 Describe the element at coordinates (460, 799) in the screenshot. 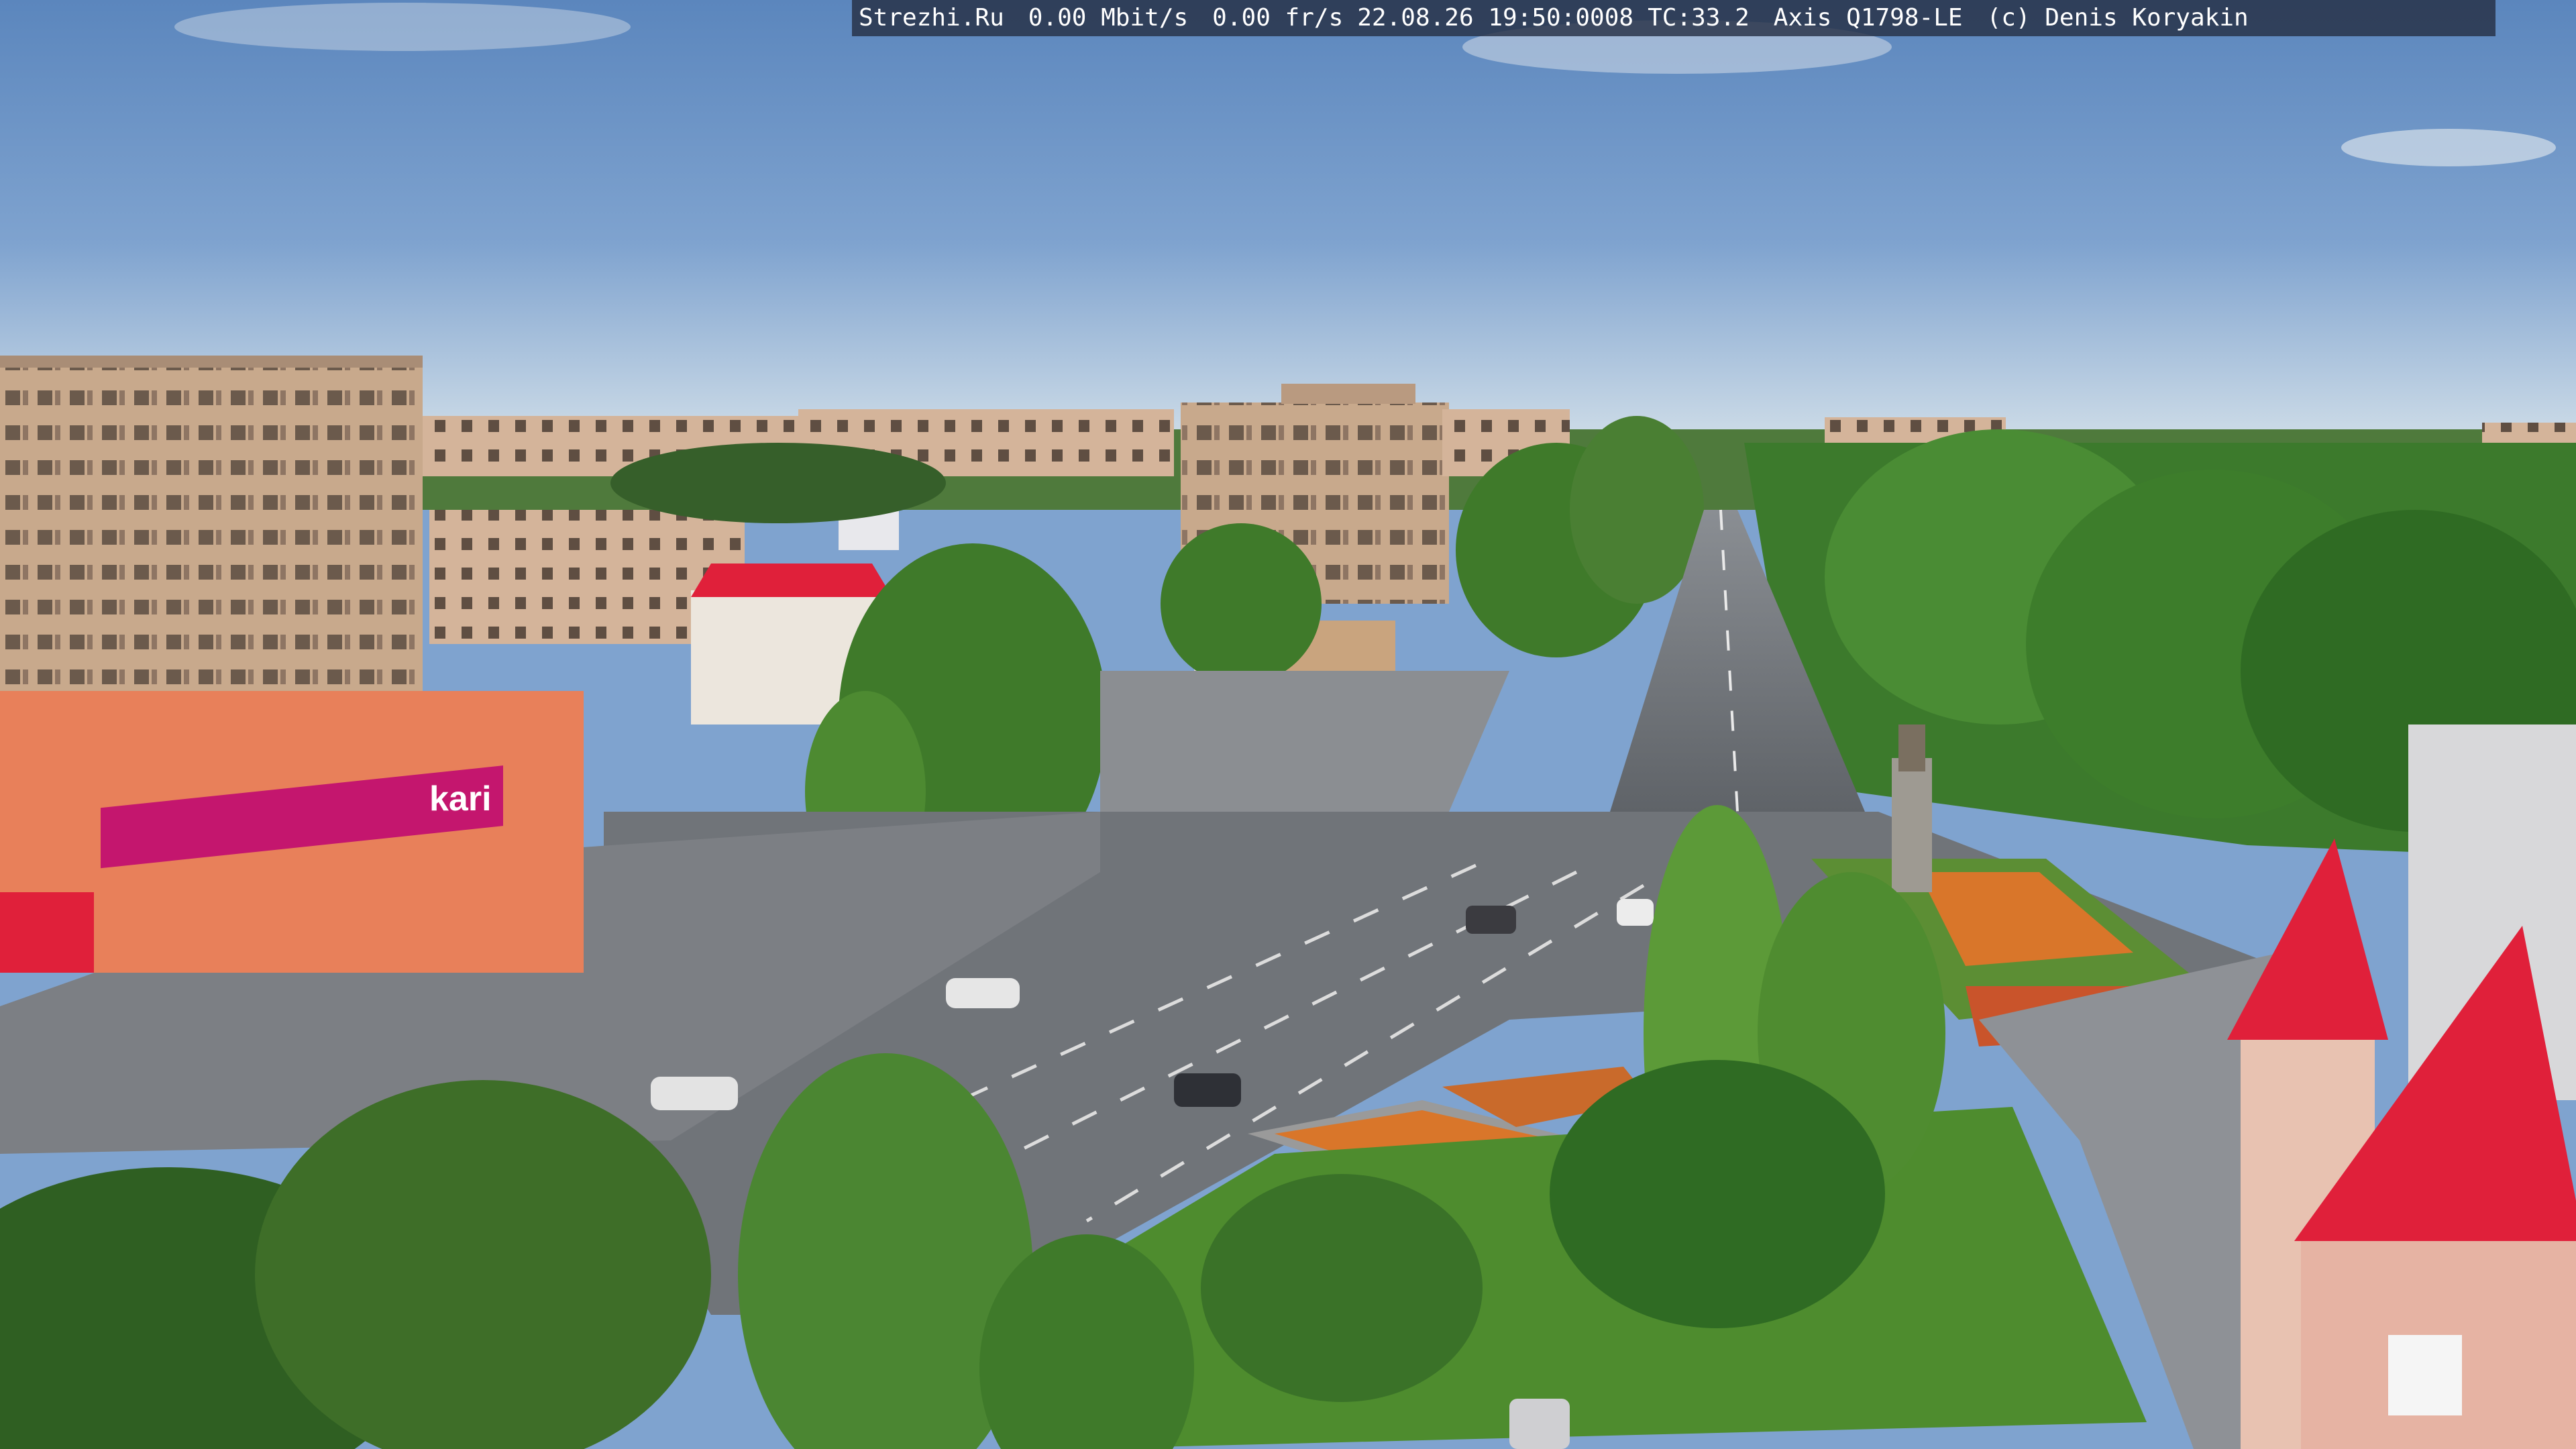

I see `store-sign: kari` at that location.